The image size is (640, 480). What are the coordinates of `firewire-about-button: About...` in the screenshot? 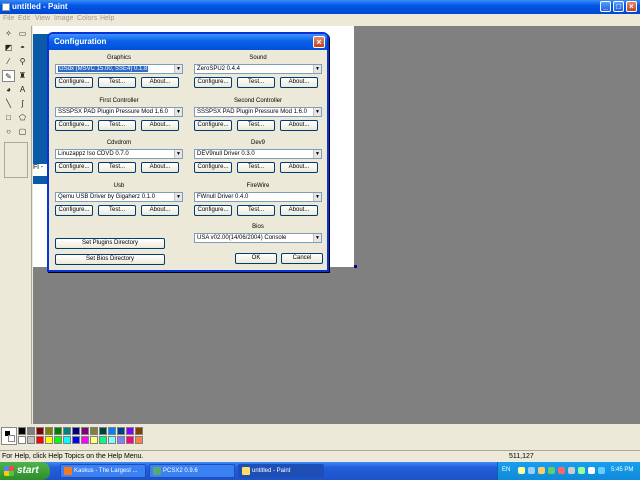 It's located at (299, 210).